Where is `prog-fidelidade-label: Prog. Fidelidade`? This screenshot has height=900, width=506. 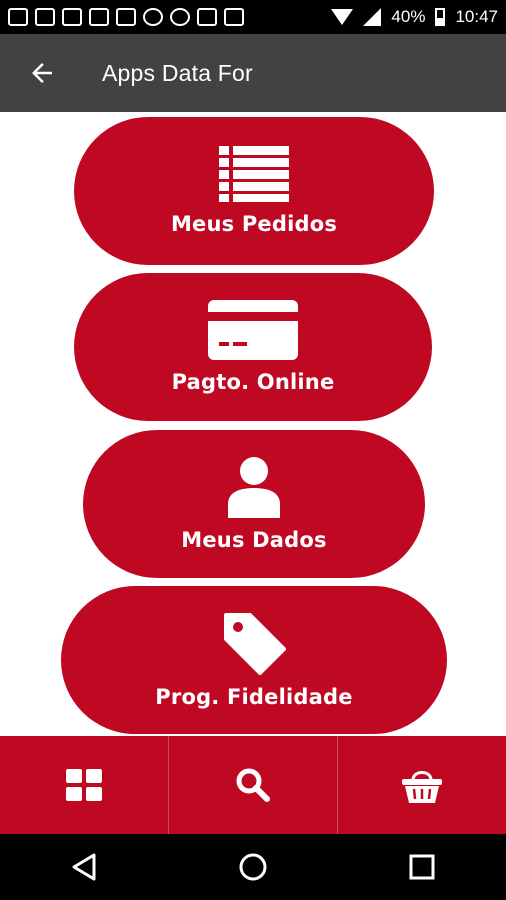
prog-fidelidade-label: Prog. Fidelidade is located at coordinates (254, 697).